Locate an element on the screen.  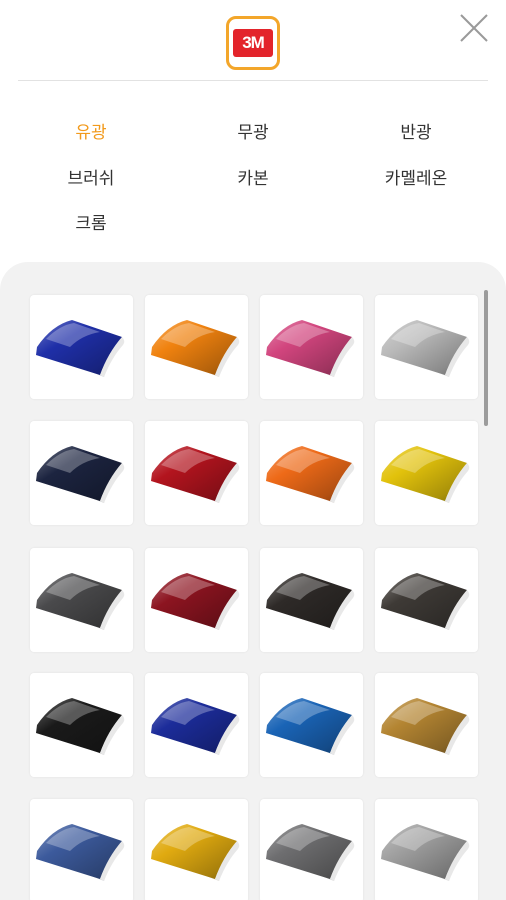
category-chameleon: 카멜레온 is located at coordinates (416, 176).